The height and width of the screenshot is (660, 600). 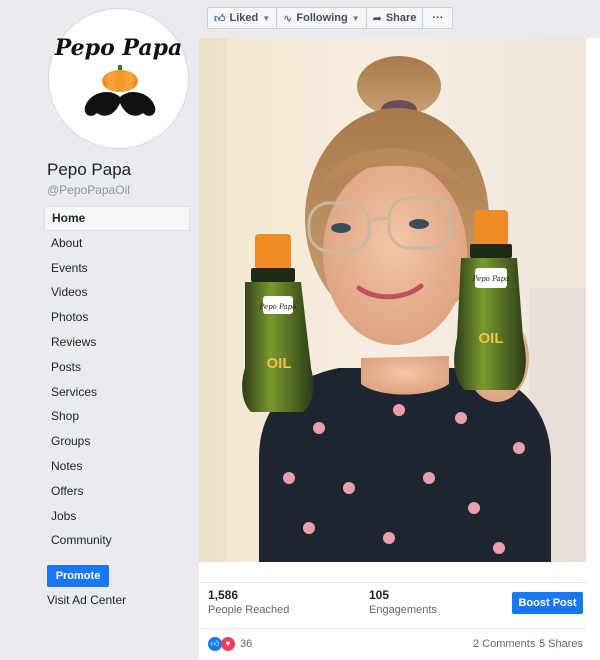 I want to click on sidebar-item-offers: Offers, so click(x=117, y=491).